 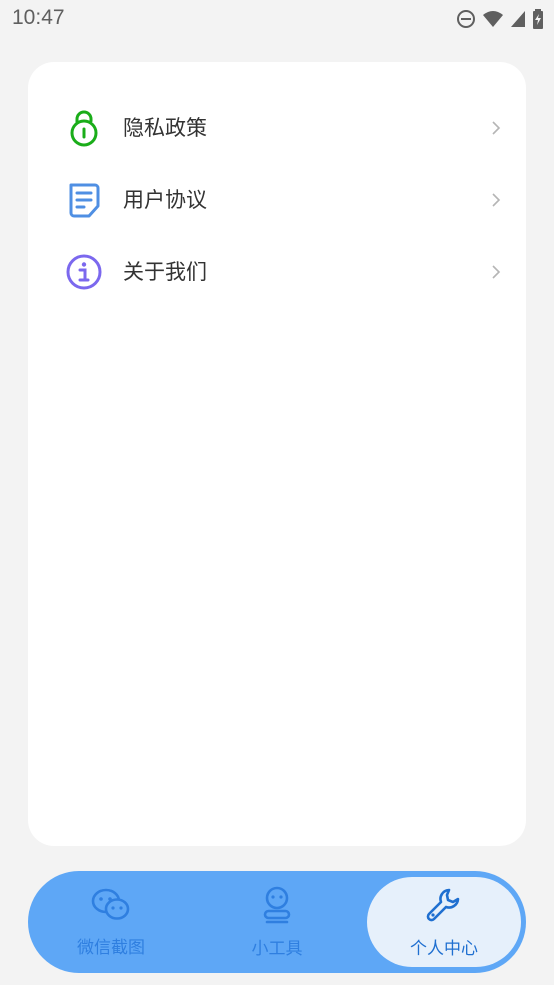 I want to click on lock-icon, so click(x=84, y=128).